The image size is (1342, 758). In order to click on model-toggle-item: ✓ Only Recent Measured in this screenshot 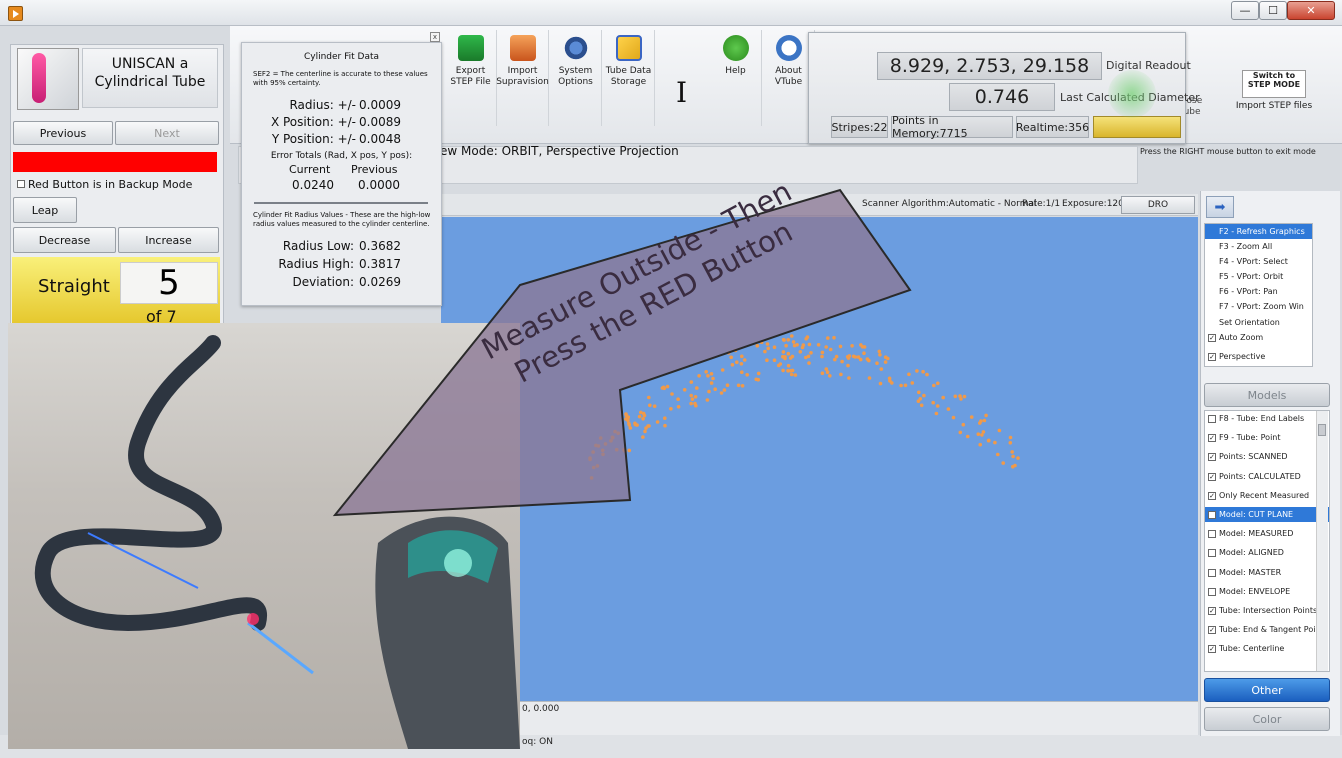, I will do `click(1267, 495)`.